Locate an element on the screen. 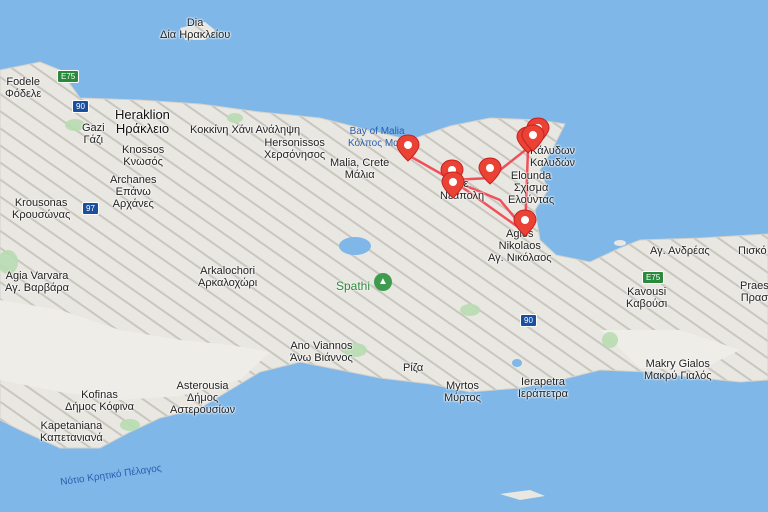 Image resolution: width=768 pixels, height=512 pixels. label-spathi: Spathi is located at coordinates (353, 286).